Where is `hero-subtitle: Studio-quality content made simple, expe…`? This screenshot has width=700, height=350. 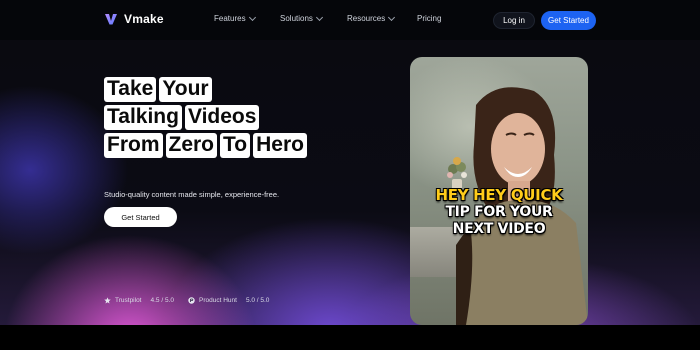
hero-subtitle: Studio-quality content made simple, expe… is located at coordinates (192, 194).